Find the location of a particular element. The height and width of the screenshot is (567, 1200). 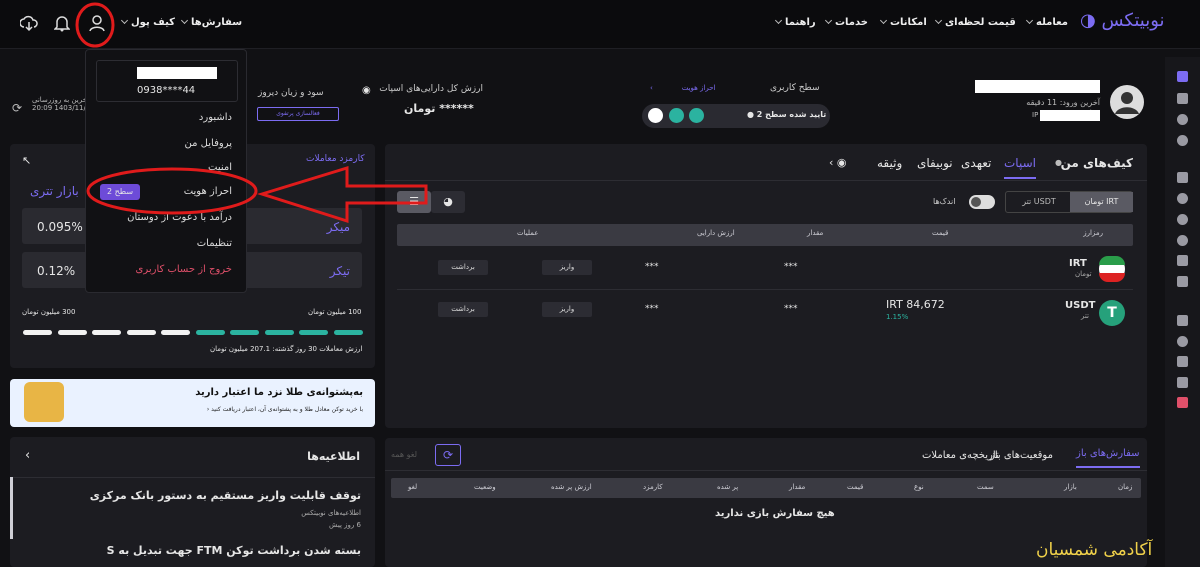

small-balances-label: اندک‌ها is located at coordinates (944, 201).